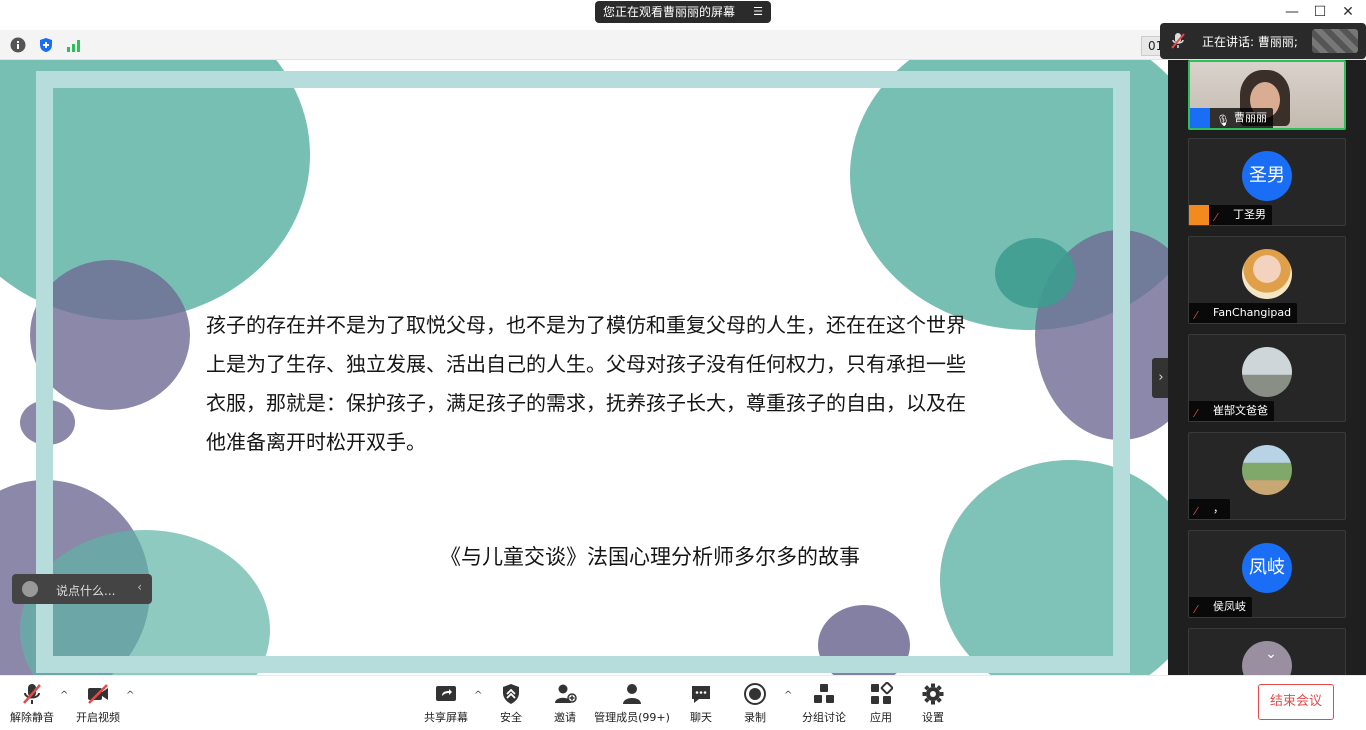 The height and width of the screenshot is (730, 1366). I want to click on participant-name-tag: ⁄ 崔郜文爸爸, so click(1231, 411).